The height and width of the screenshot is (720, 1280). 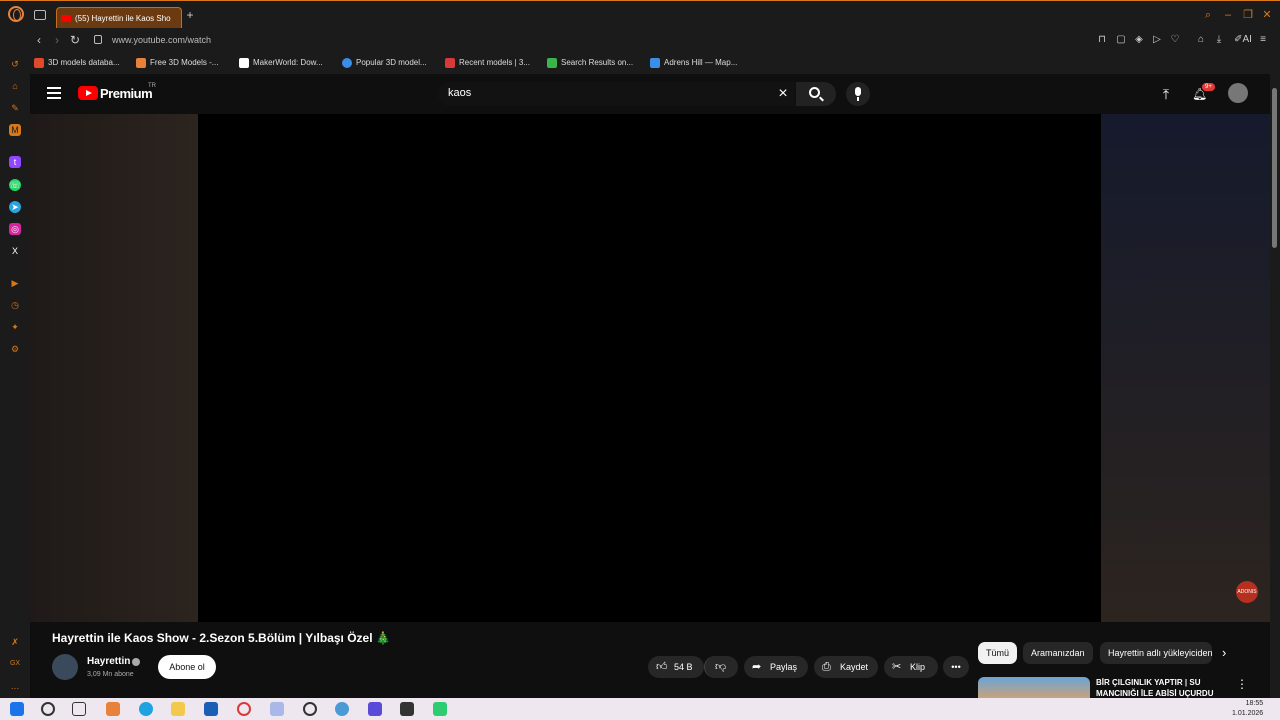 What do you see at coordinates (1157, 40) in the screenshot?
I see `player-icon: ▷` at bounding box center [1157, 40].